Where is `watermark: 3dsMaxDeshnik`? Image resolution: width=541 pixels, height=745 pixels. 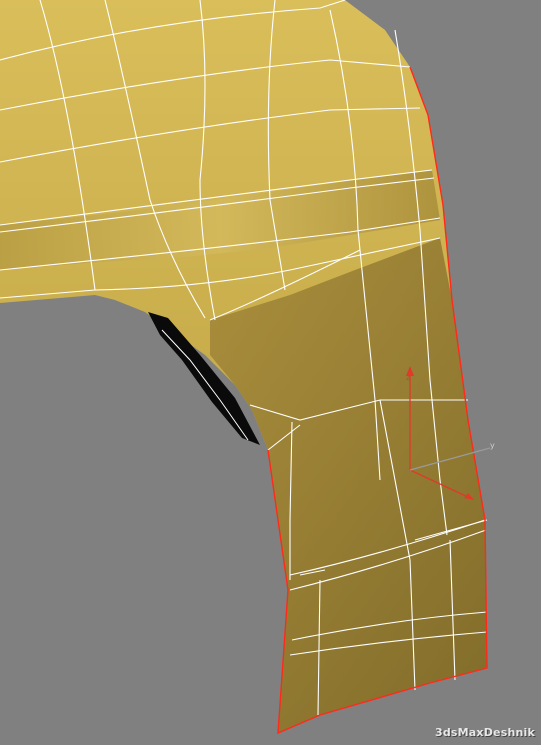 watermark: 3dsMaxDeshnik is located at coordinates (484, 732).